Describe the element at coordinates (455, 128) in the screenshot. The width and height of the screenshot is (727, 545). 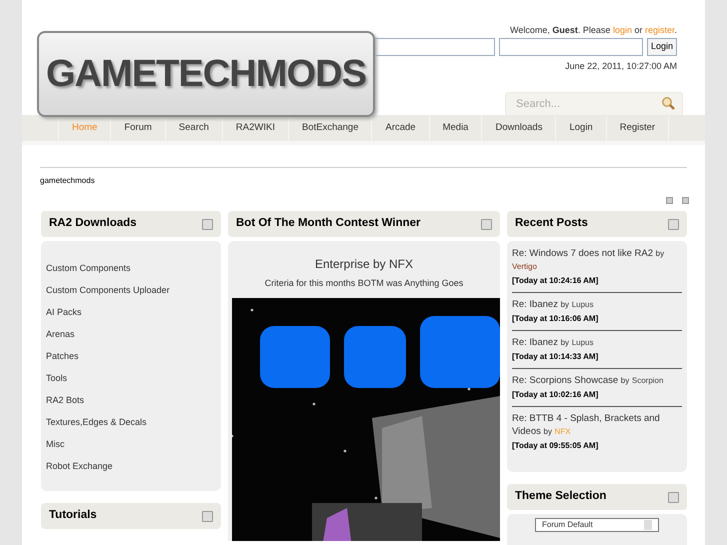
I see `nav-tab: Media` at that location.